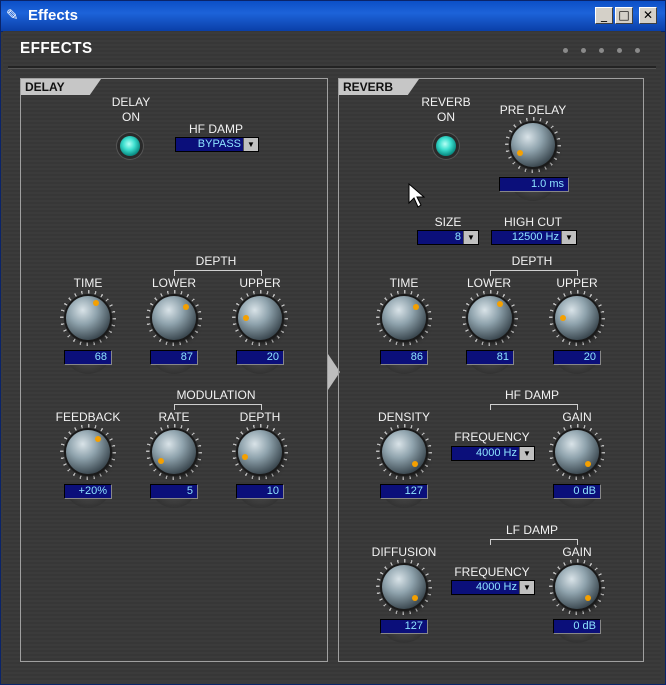 The height and width of the screenshot is (685, 666). I want to click on diffusion-label: DIFFUSION, so click(404, 552).